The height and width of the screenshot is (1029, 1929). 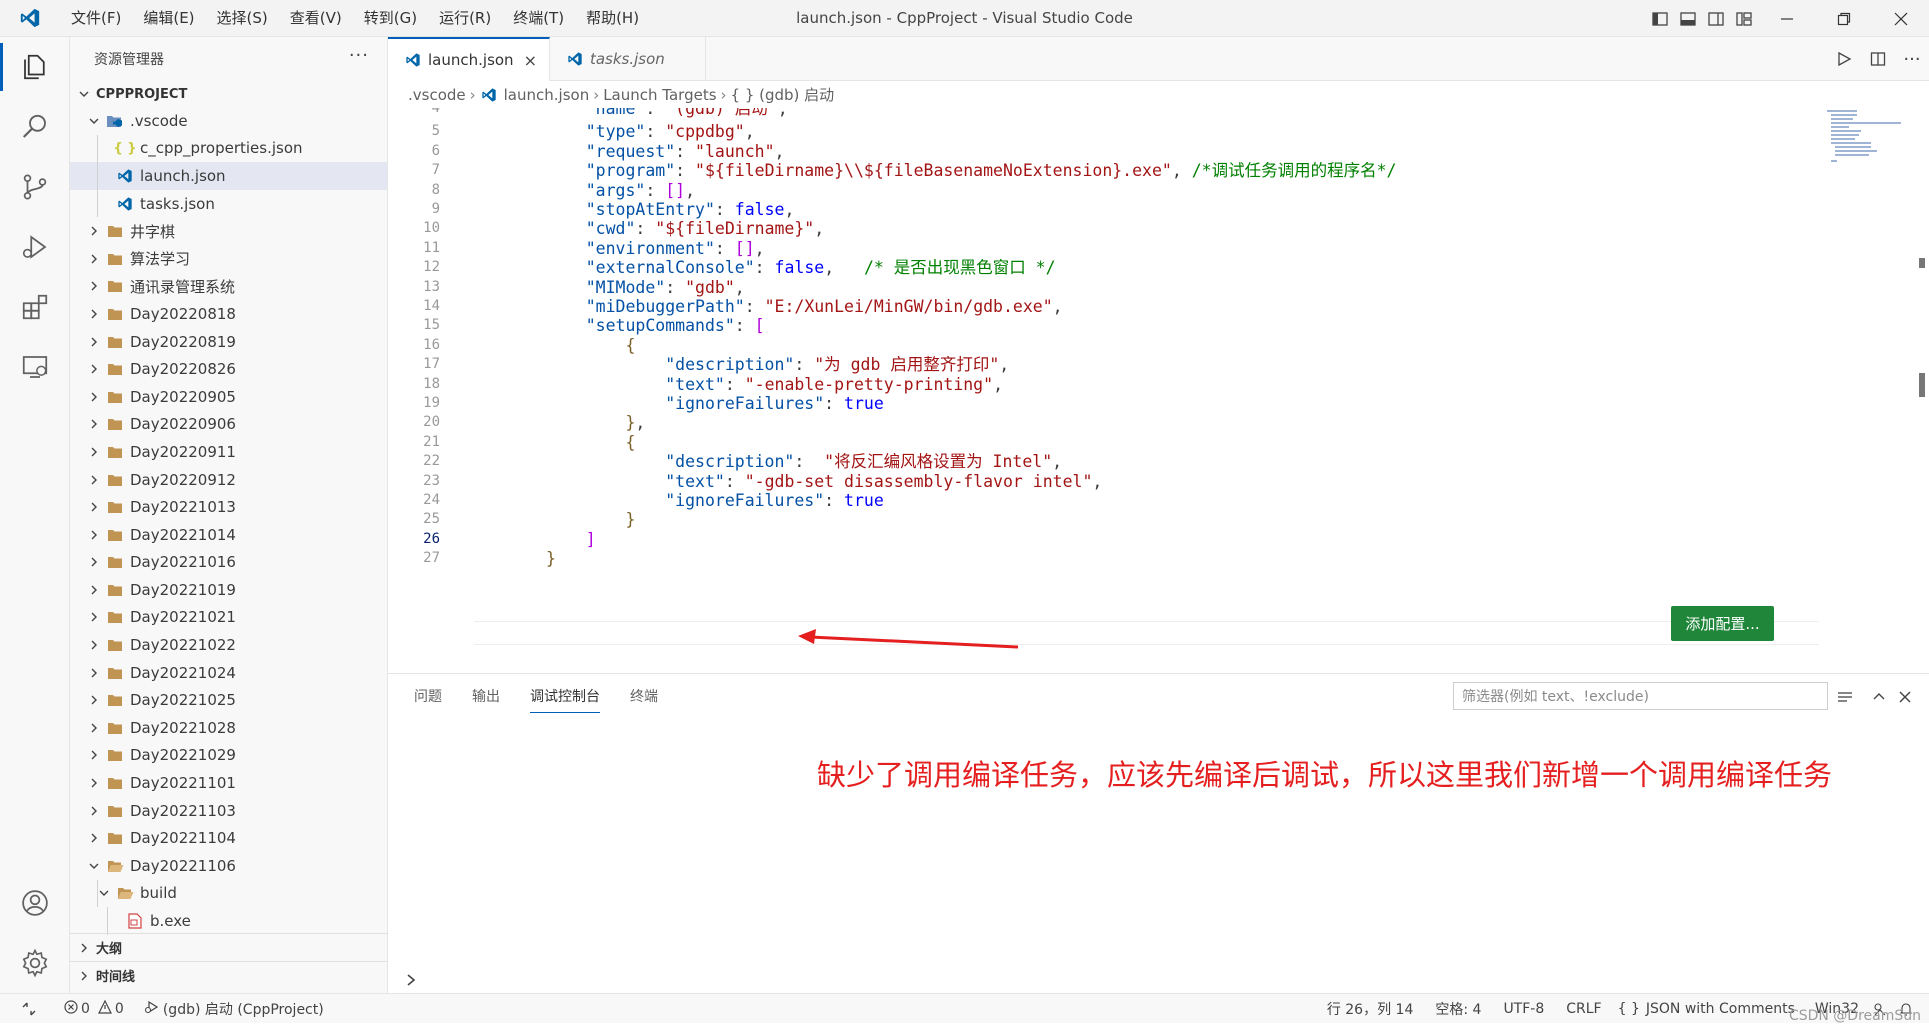 What do you see at coordinates (228, 535) in the screenshot?
I see `tree-item: Day20221014` at bounding box center [228, 535].